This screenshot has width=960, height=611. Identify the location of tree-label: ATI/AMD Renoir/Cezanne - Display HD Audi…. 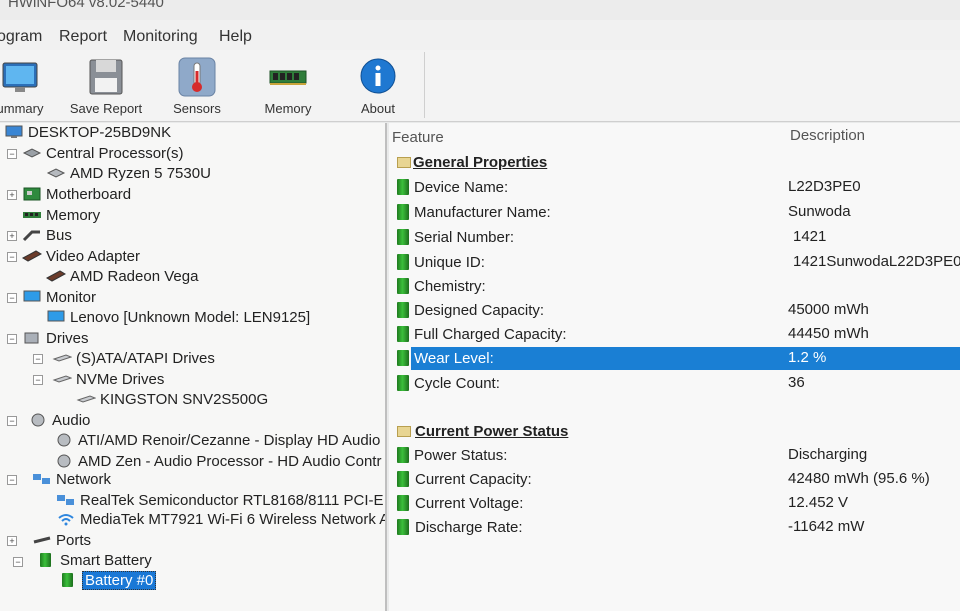
(229, 440).